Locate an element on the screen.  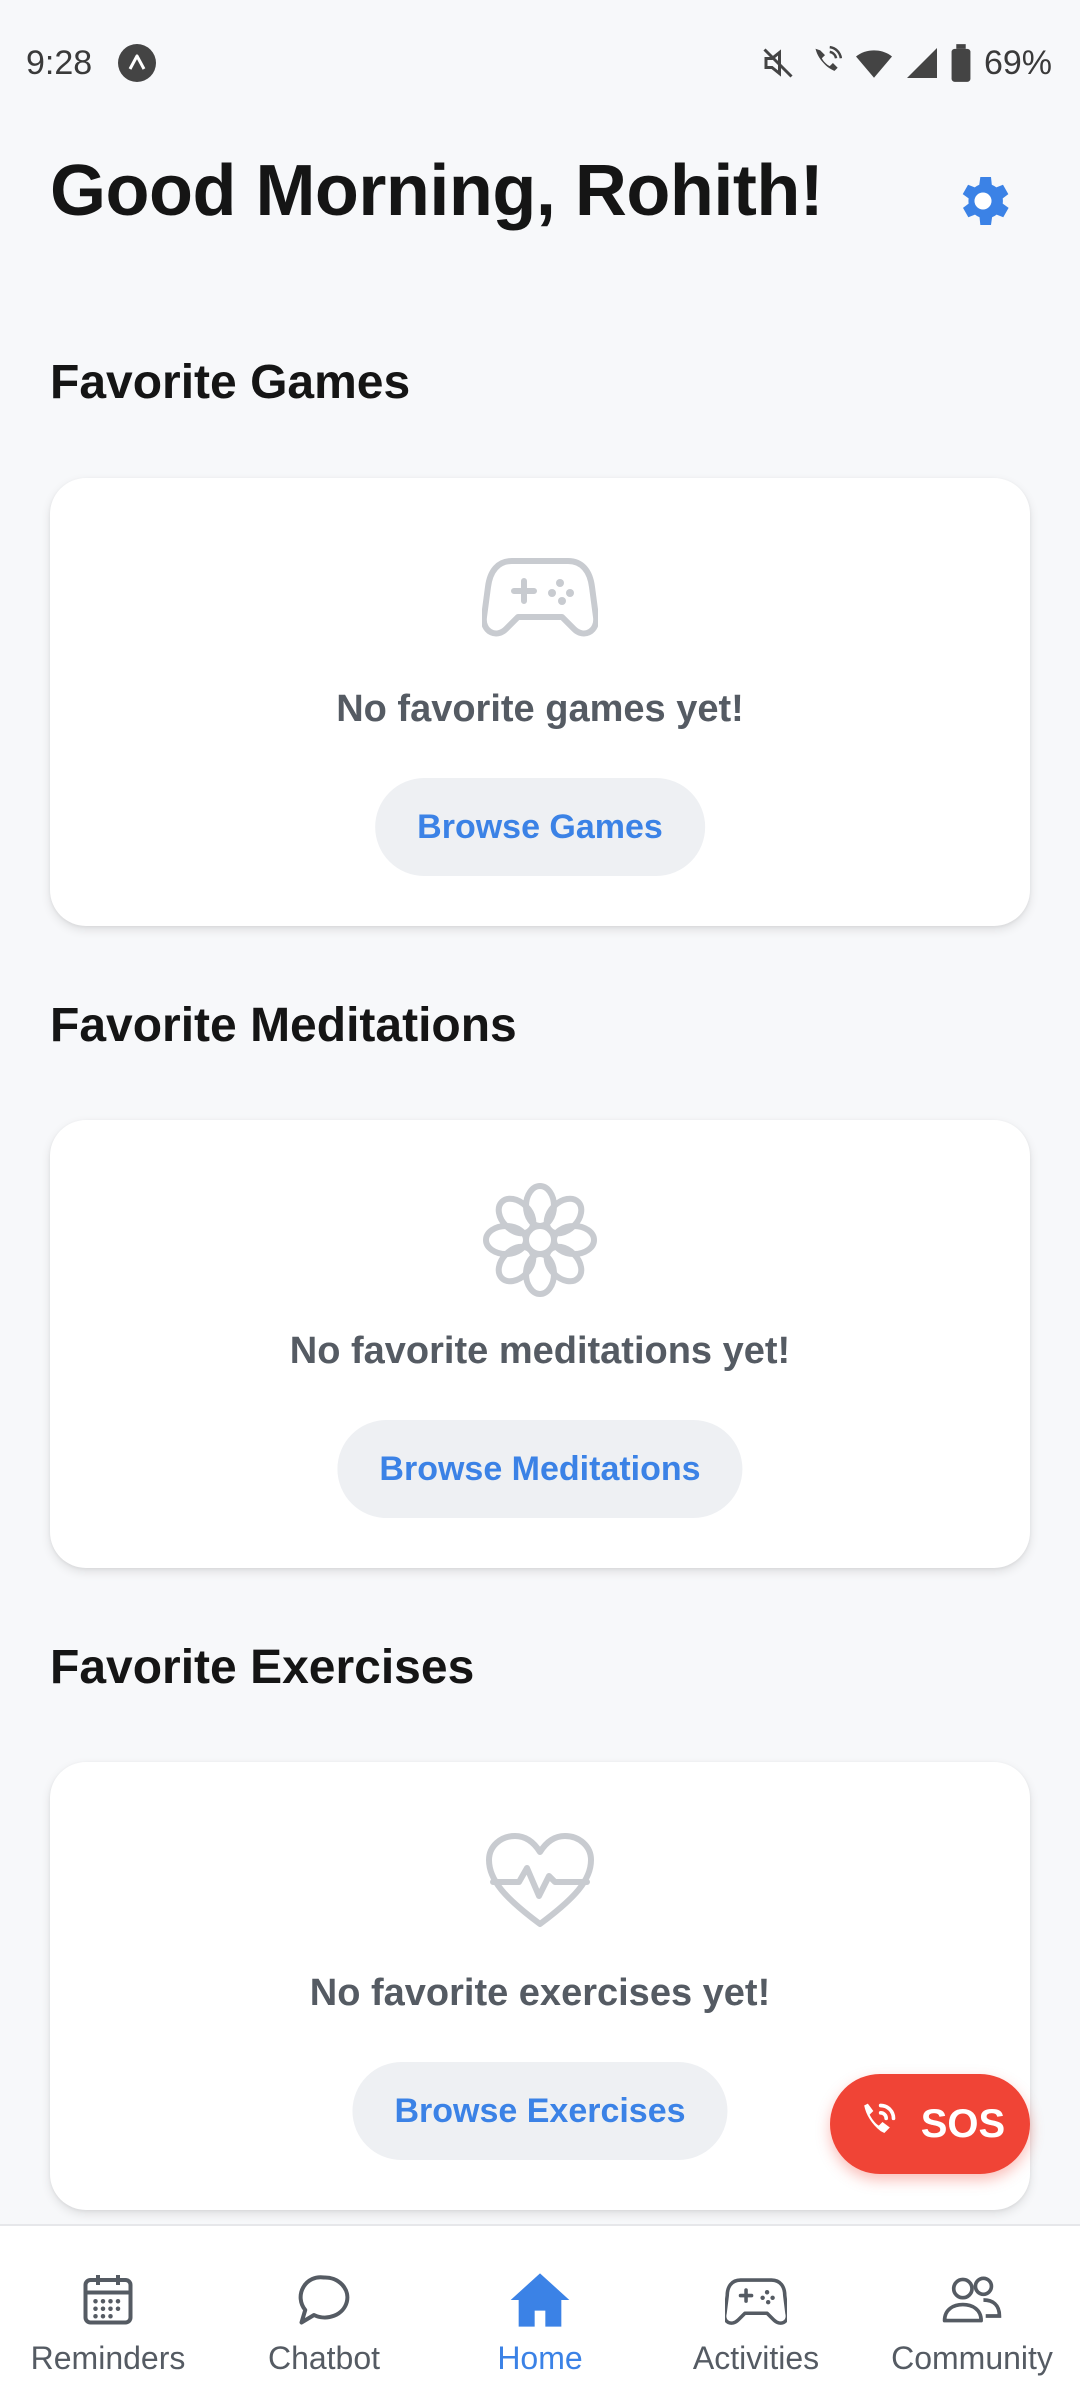
nav-item-community: Community is located at coordinates (972, 2313).